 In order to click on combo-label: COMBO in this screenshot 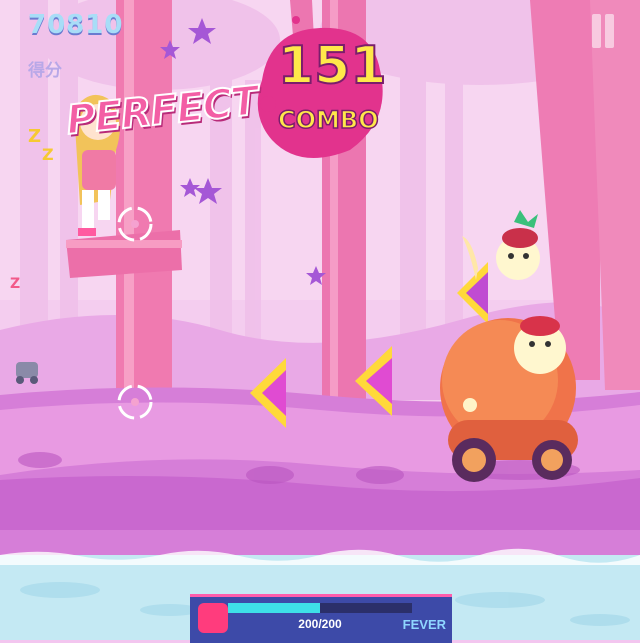, I will do `click(328, 120)`.